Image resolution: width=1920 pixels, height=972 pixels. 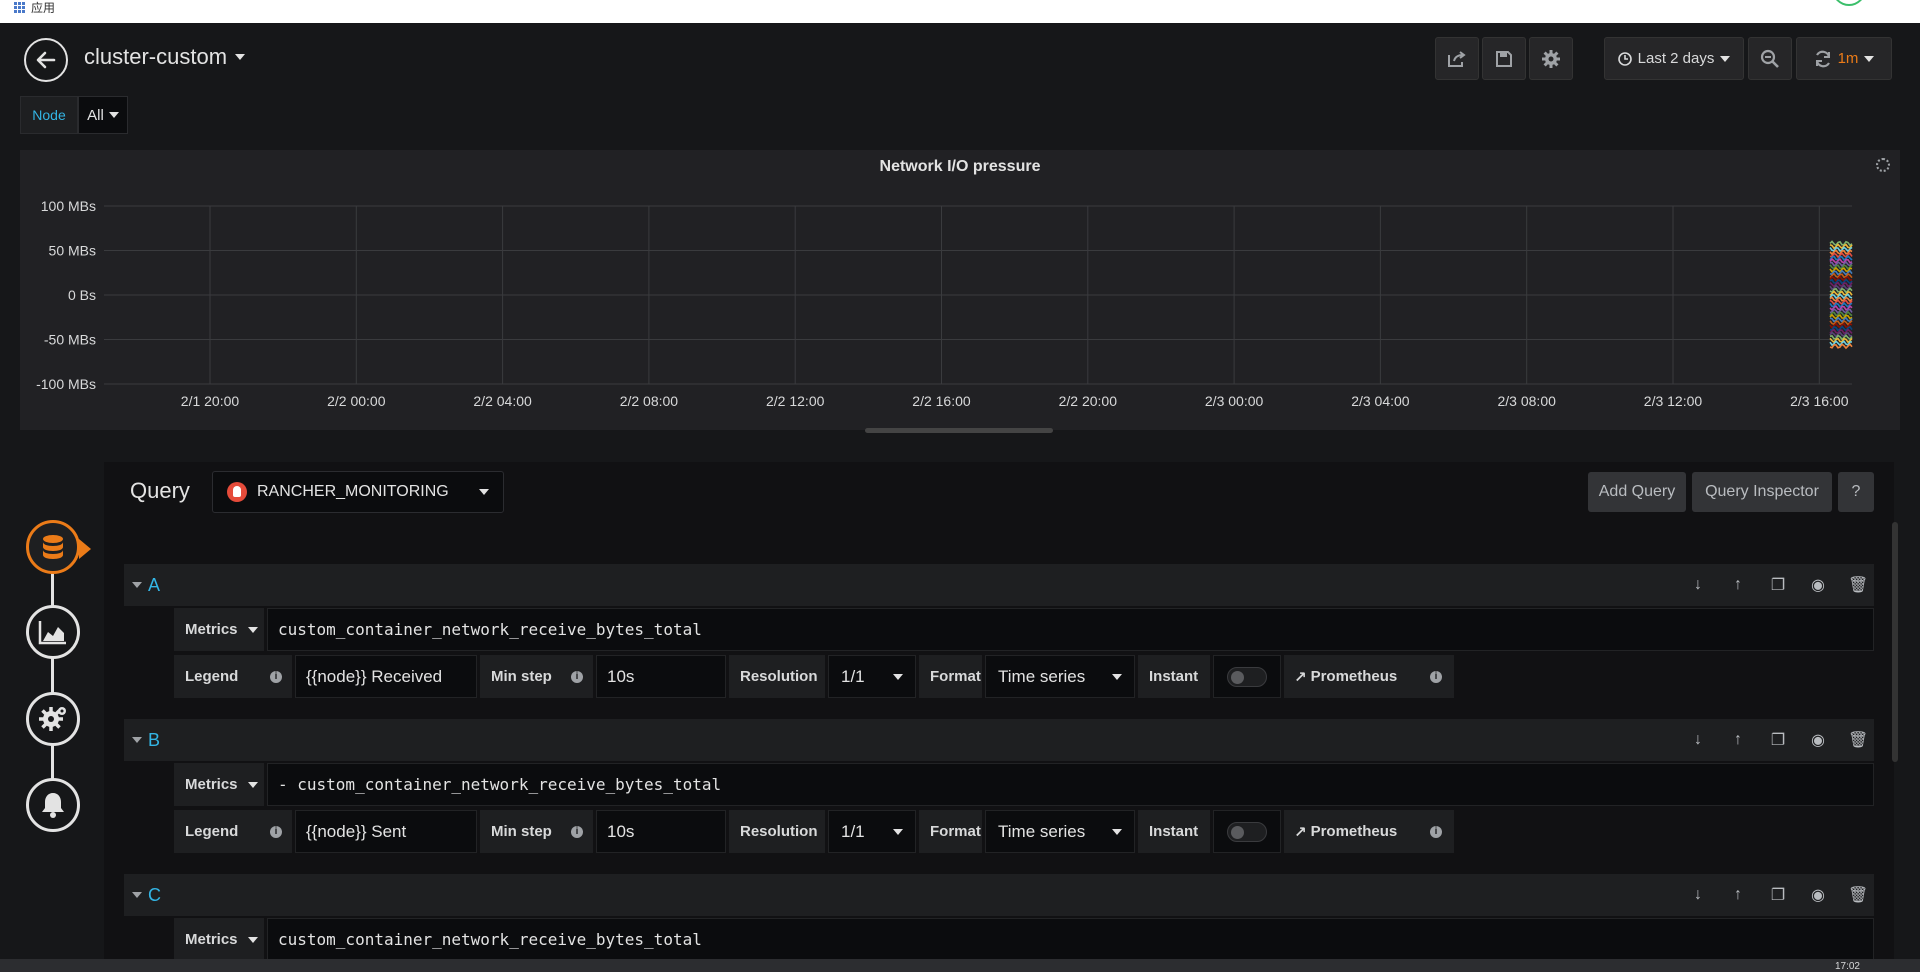 What do you see at coordinates (960, 167) in the screenshot?
I see `panel-title: Network I/O pressure` at bounding box center [960, 167].